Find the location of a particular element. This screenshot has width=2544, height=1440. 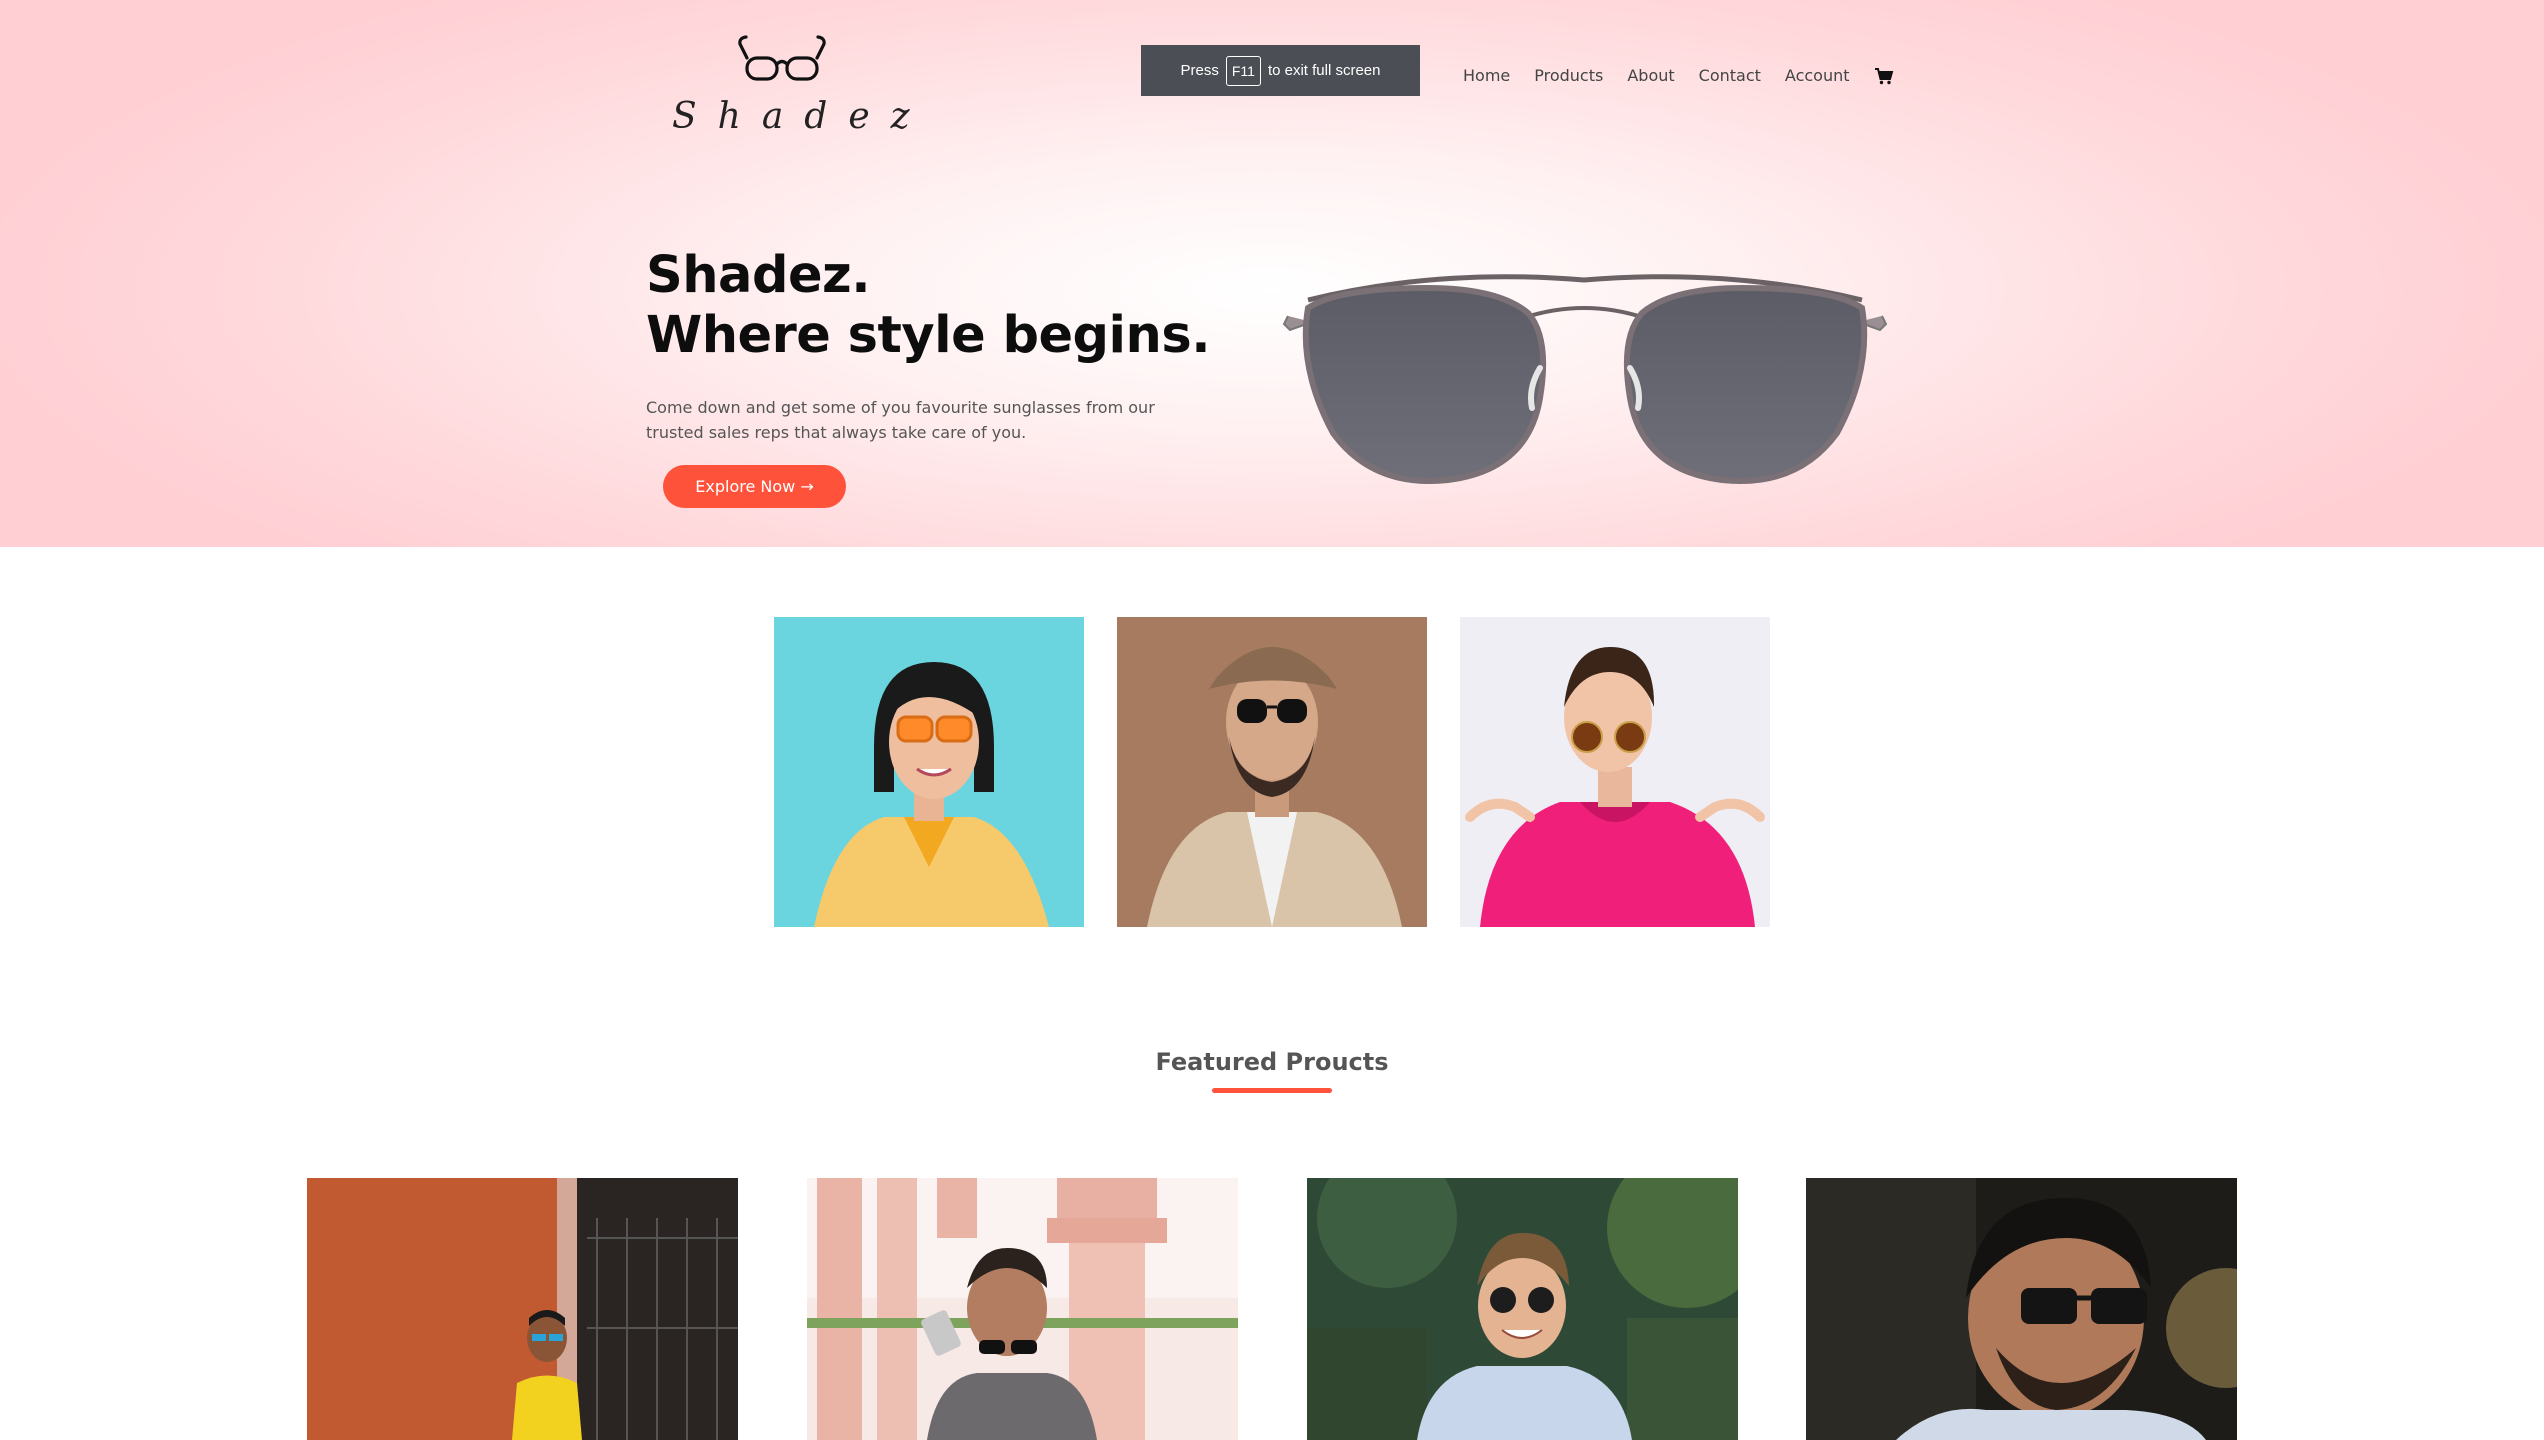

man-cap-sunglasses-photo is located at coordinates (1272, 772).